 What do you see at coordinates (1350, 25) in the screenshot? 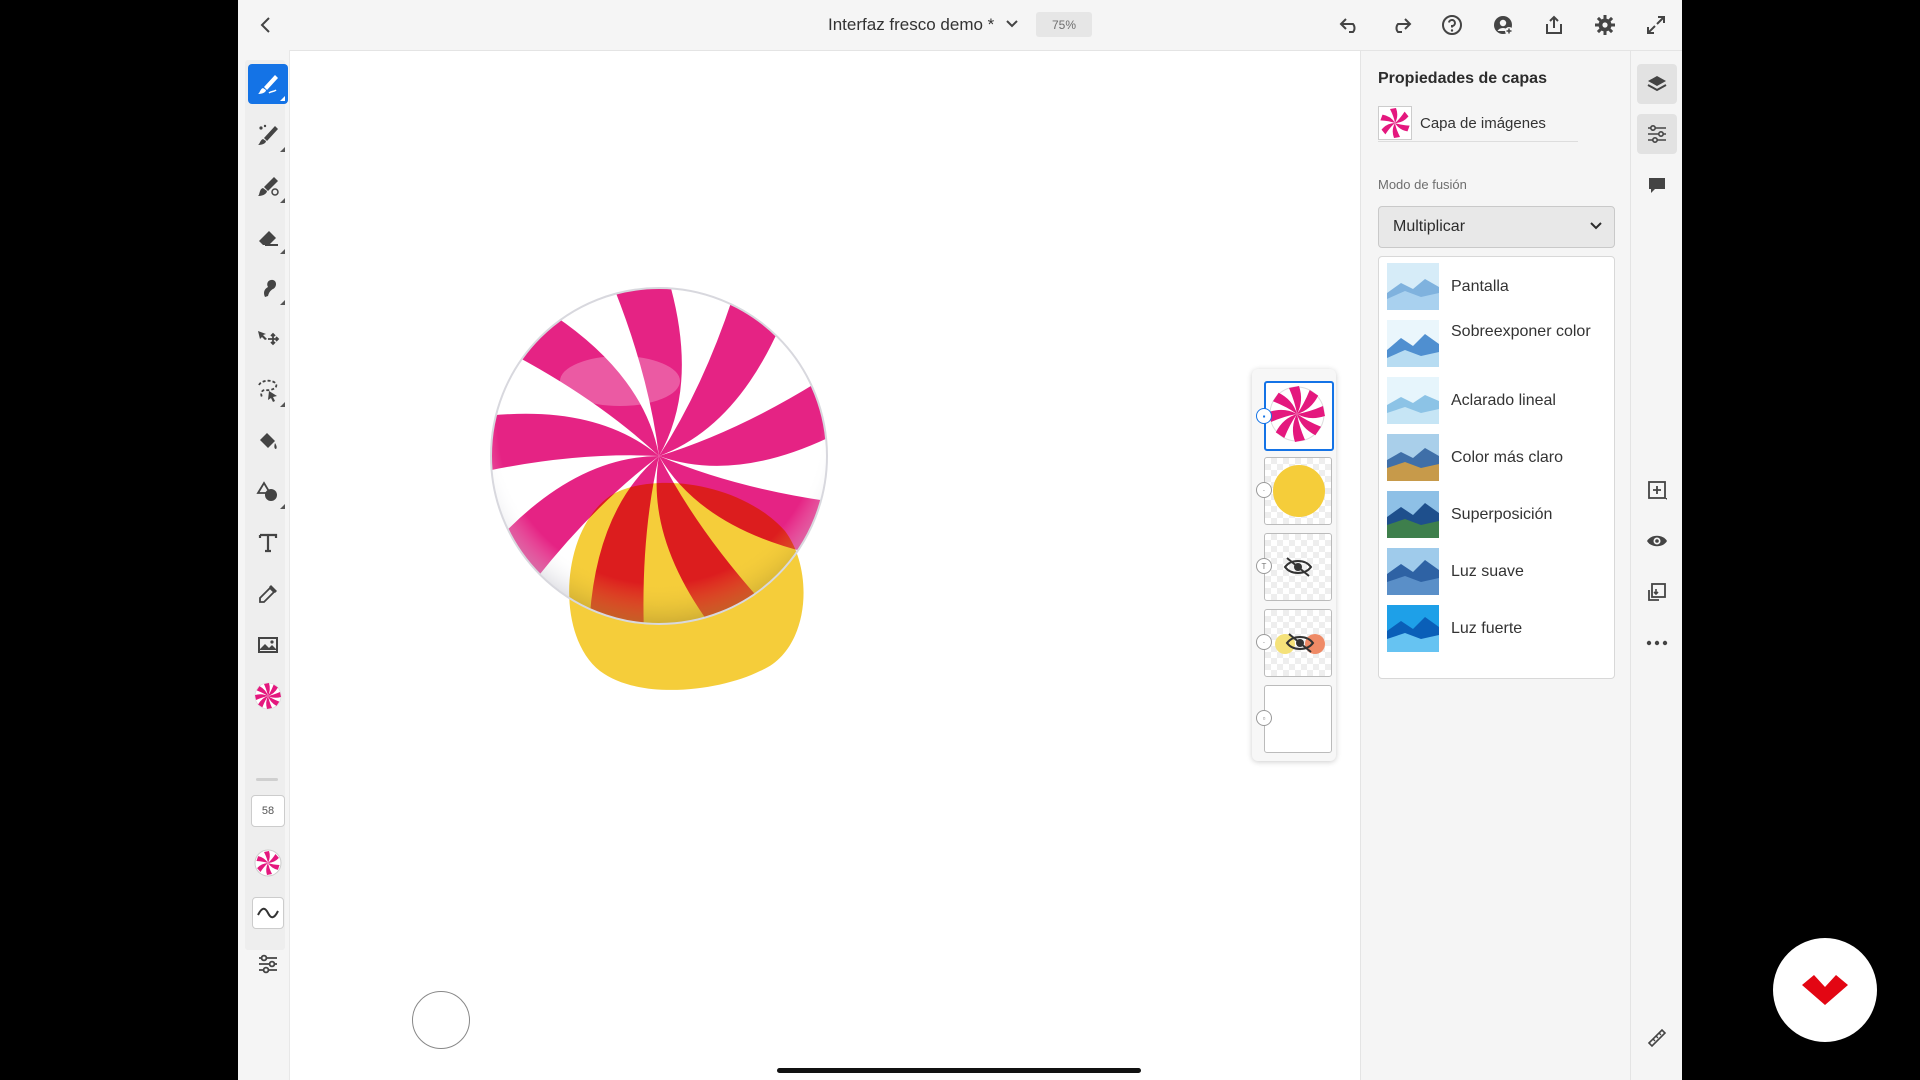
I see `undo-icon` at bounding box center [1350, 25].